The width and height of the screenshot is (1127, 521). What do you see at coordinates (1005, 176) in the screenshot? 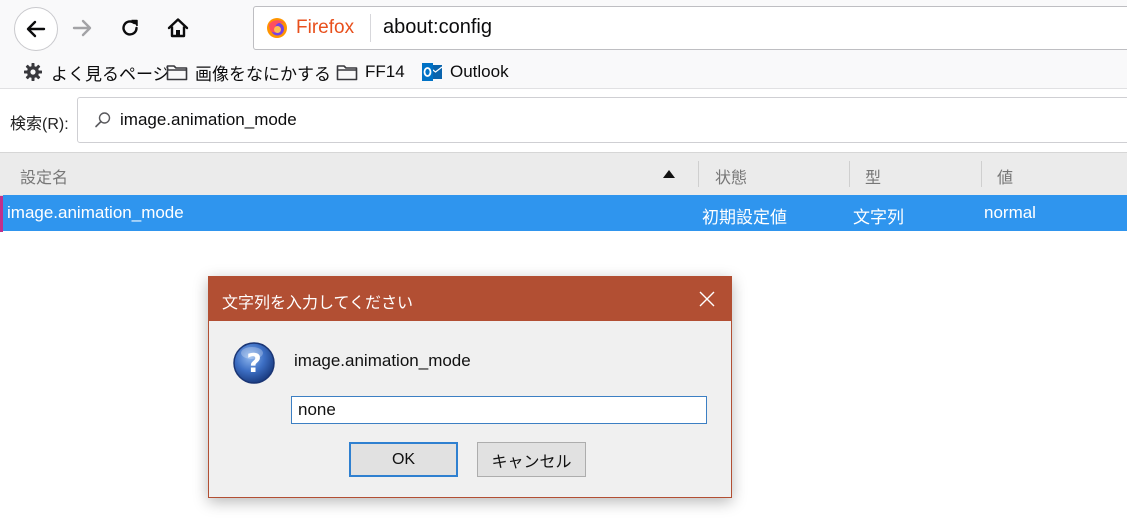
I see `column-header-value: 値` at bounding box center [1005, 176].